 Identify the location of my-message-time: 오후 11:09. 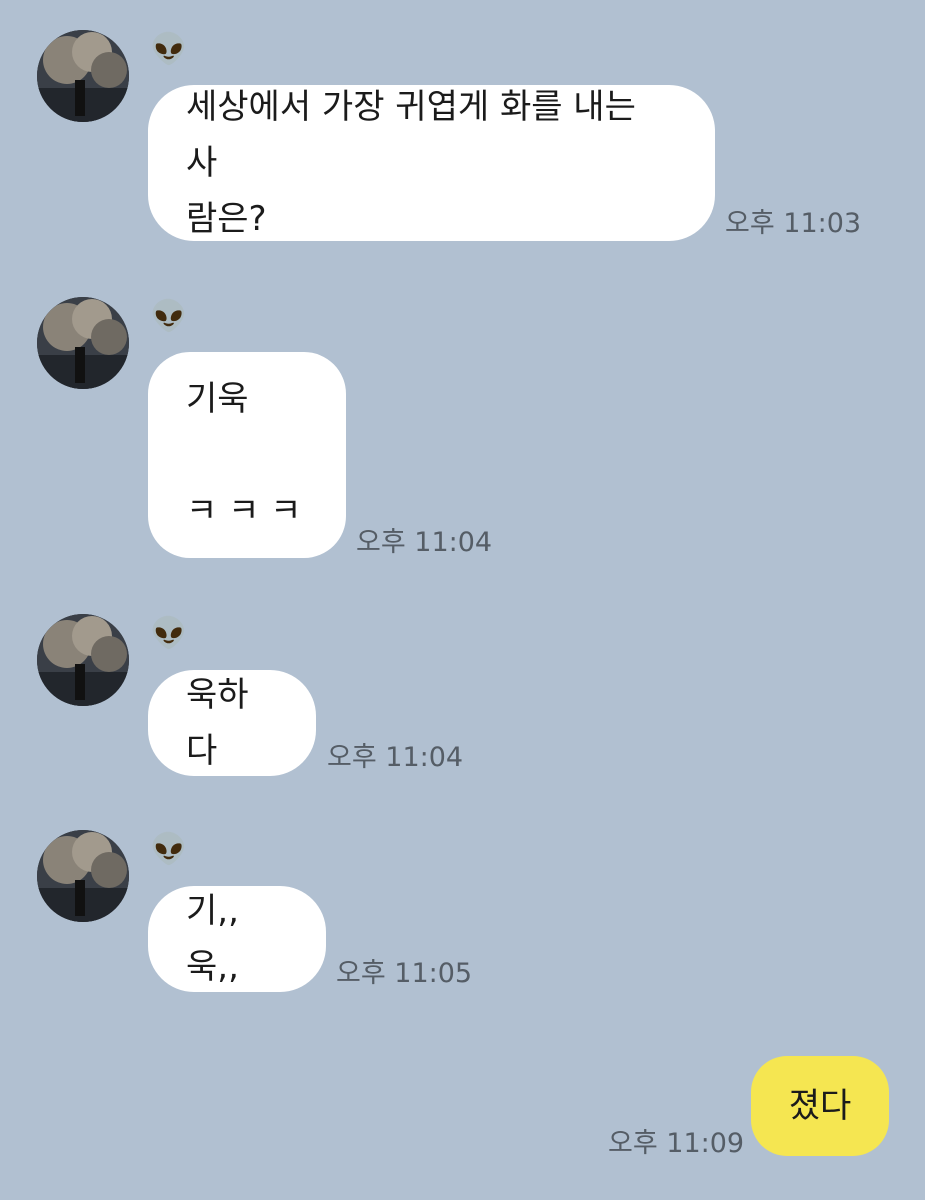
(676, 1143).